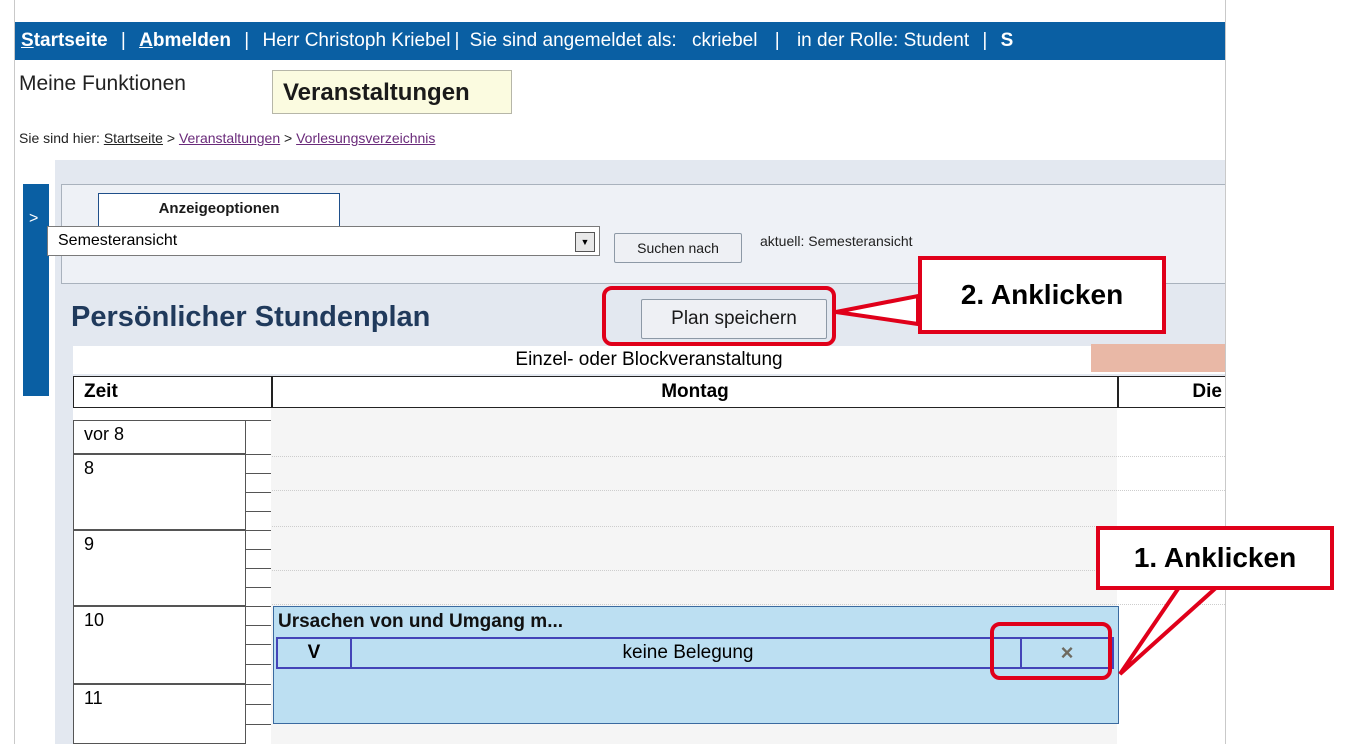 Image resolution: width=1354 pixels, height=744 pixels. Describe the element at coordinates (160, 568) in the screenshot. I see `time-row-9: 9` at that location.